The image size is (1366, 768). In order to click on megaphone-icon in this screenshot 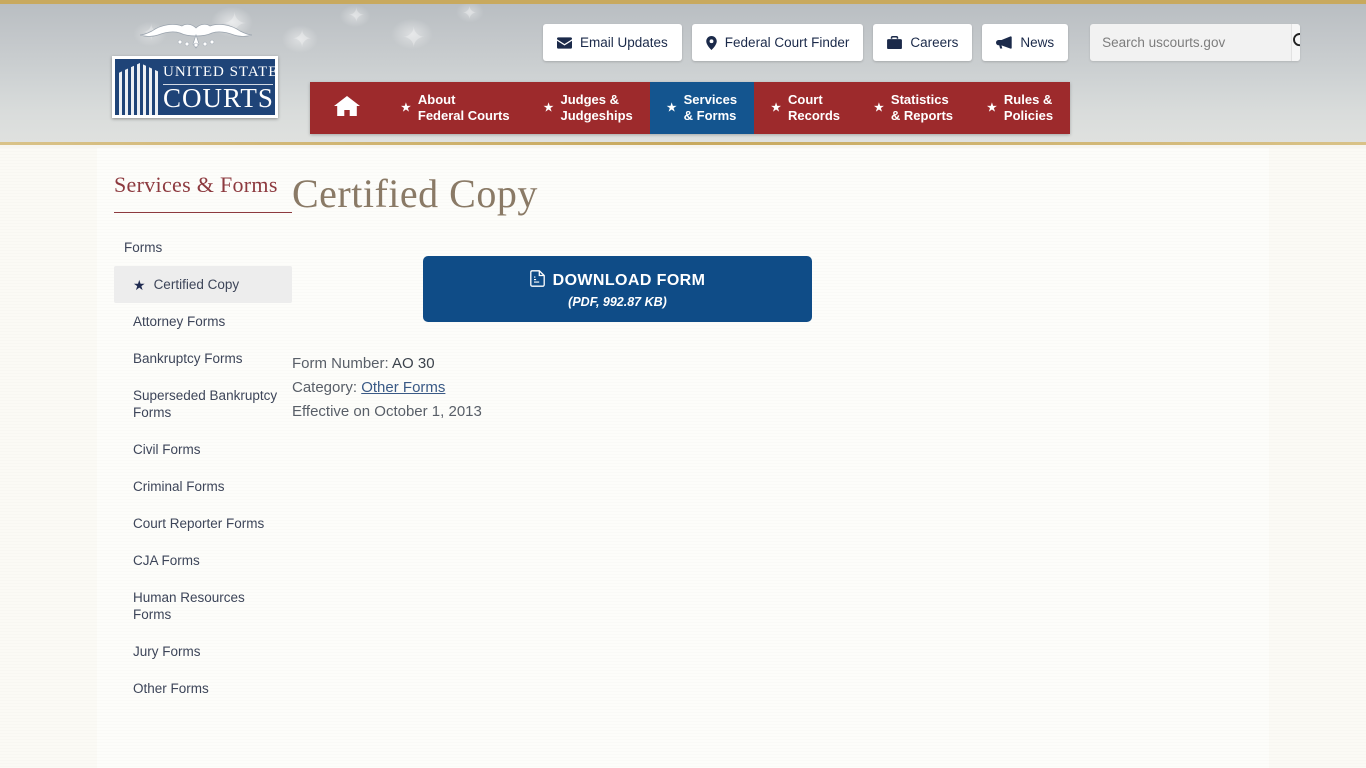, I will do `click(1004, 42)`.